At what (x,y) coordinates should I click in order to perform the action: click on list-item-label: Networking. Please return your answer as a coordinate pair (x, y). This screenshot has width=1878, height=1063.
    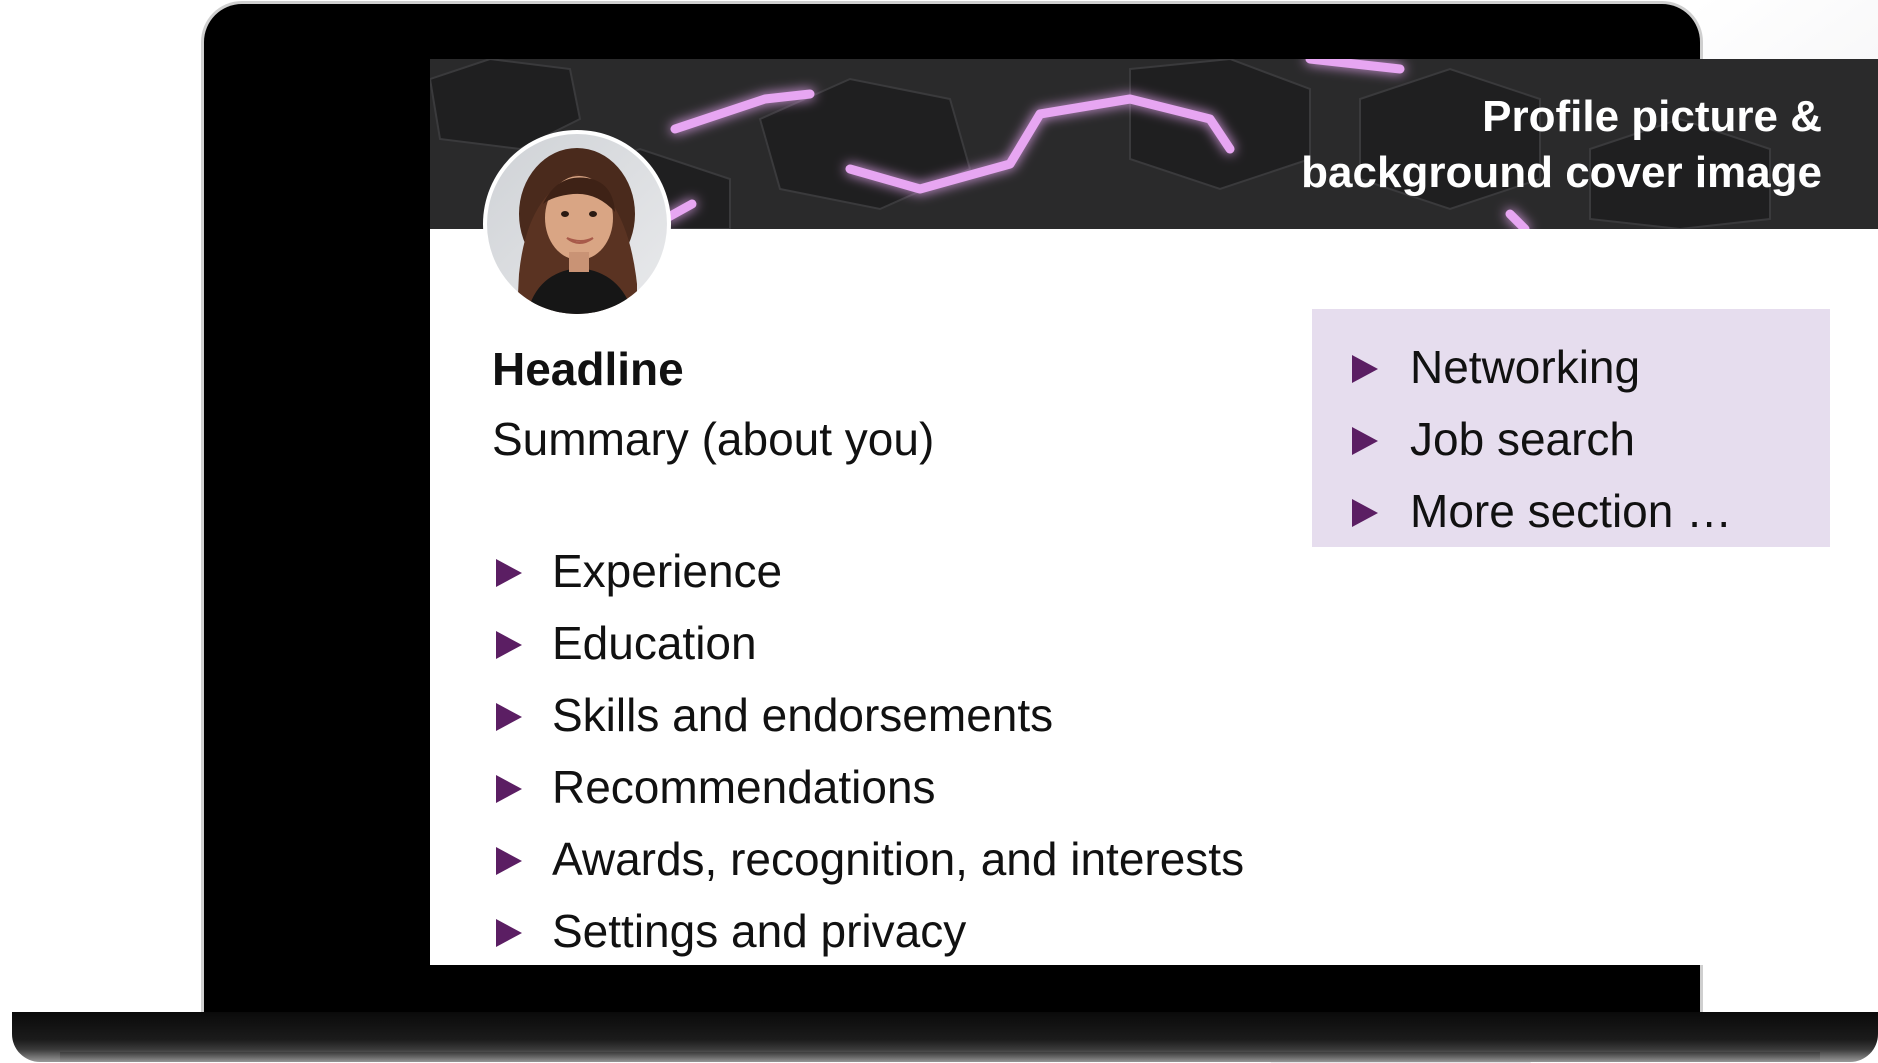
    Looking at the image, I should click on (1525, 367).